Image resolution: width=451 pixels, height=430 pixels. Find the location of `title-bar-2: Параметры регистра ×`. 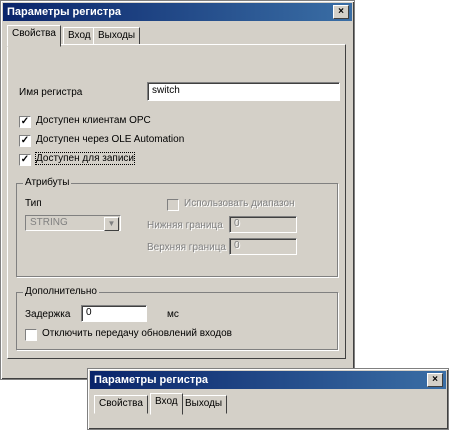

title-bar-2: Параметры регистра × is located at coordinates (268, 380).